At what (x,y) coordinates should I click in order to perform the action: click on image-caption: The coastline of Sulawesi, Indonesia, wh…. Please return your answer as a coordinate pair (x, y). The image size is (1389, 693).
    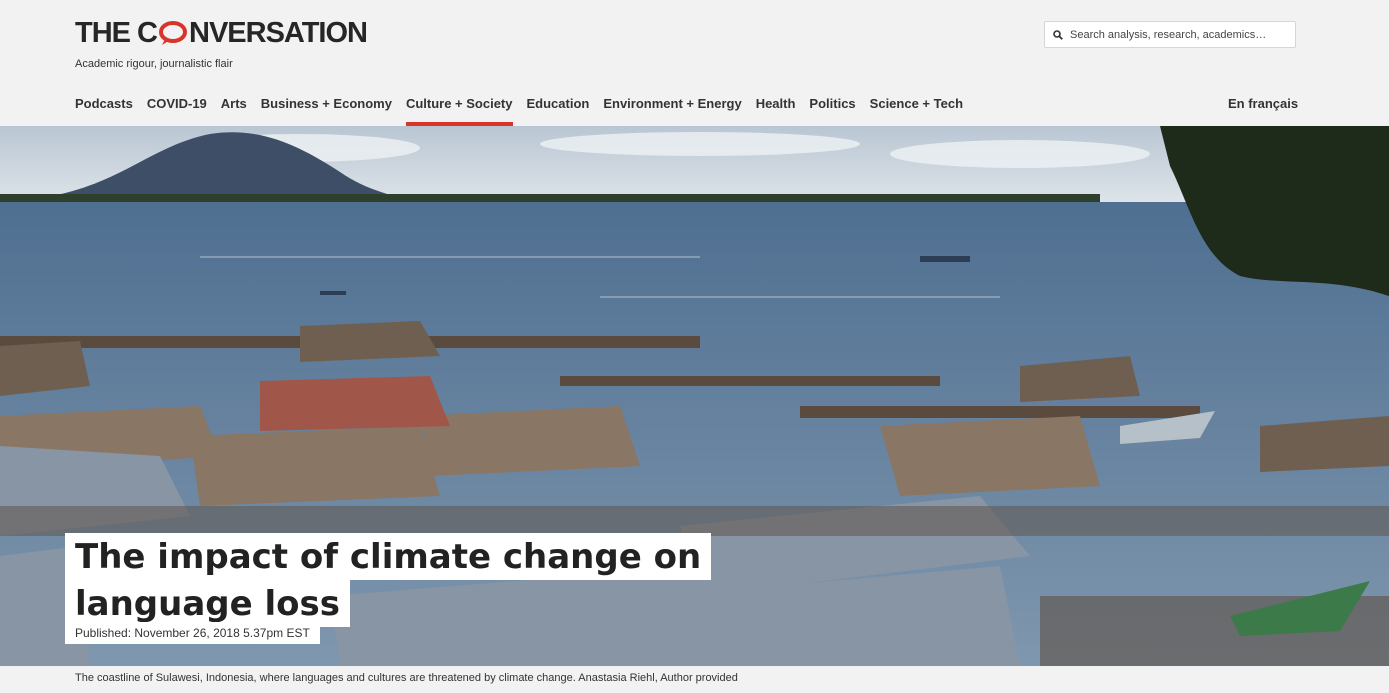
    Looking at the image, I should click on (406, 678).